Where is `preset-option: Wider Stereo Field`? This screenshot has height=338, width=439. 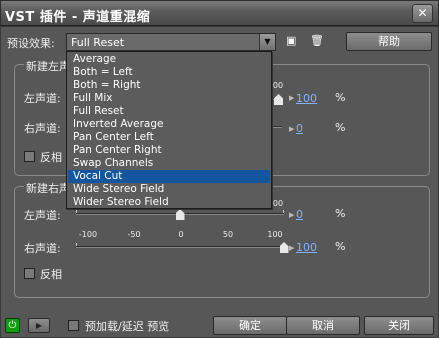 preset-option: Wider Stereo Field is located at coordinates (169, 202).